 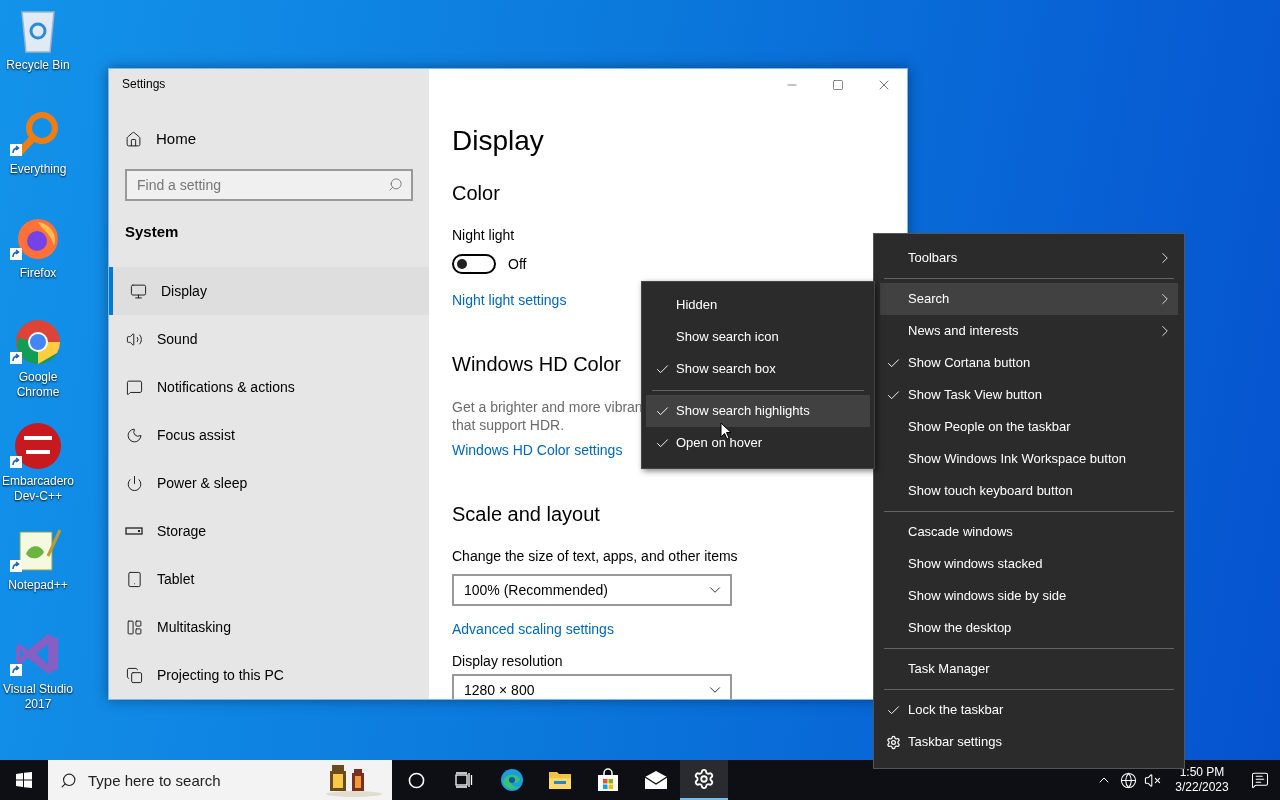 What do you see at coordinates (656, 780) in the screenshot?
I see `mail-icon` at bounding box center [656, 780].